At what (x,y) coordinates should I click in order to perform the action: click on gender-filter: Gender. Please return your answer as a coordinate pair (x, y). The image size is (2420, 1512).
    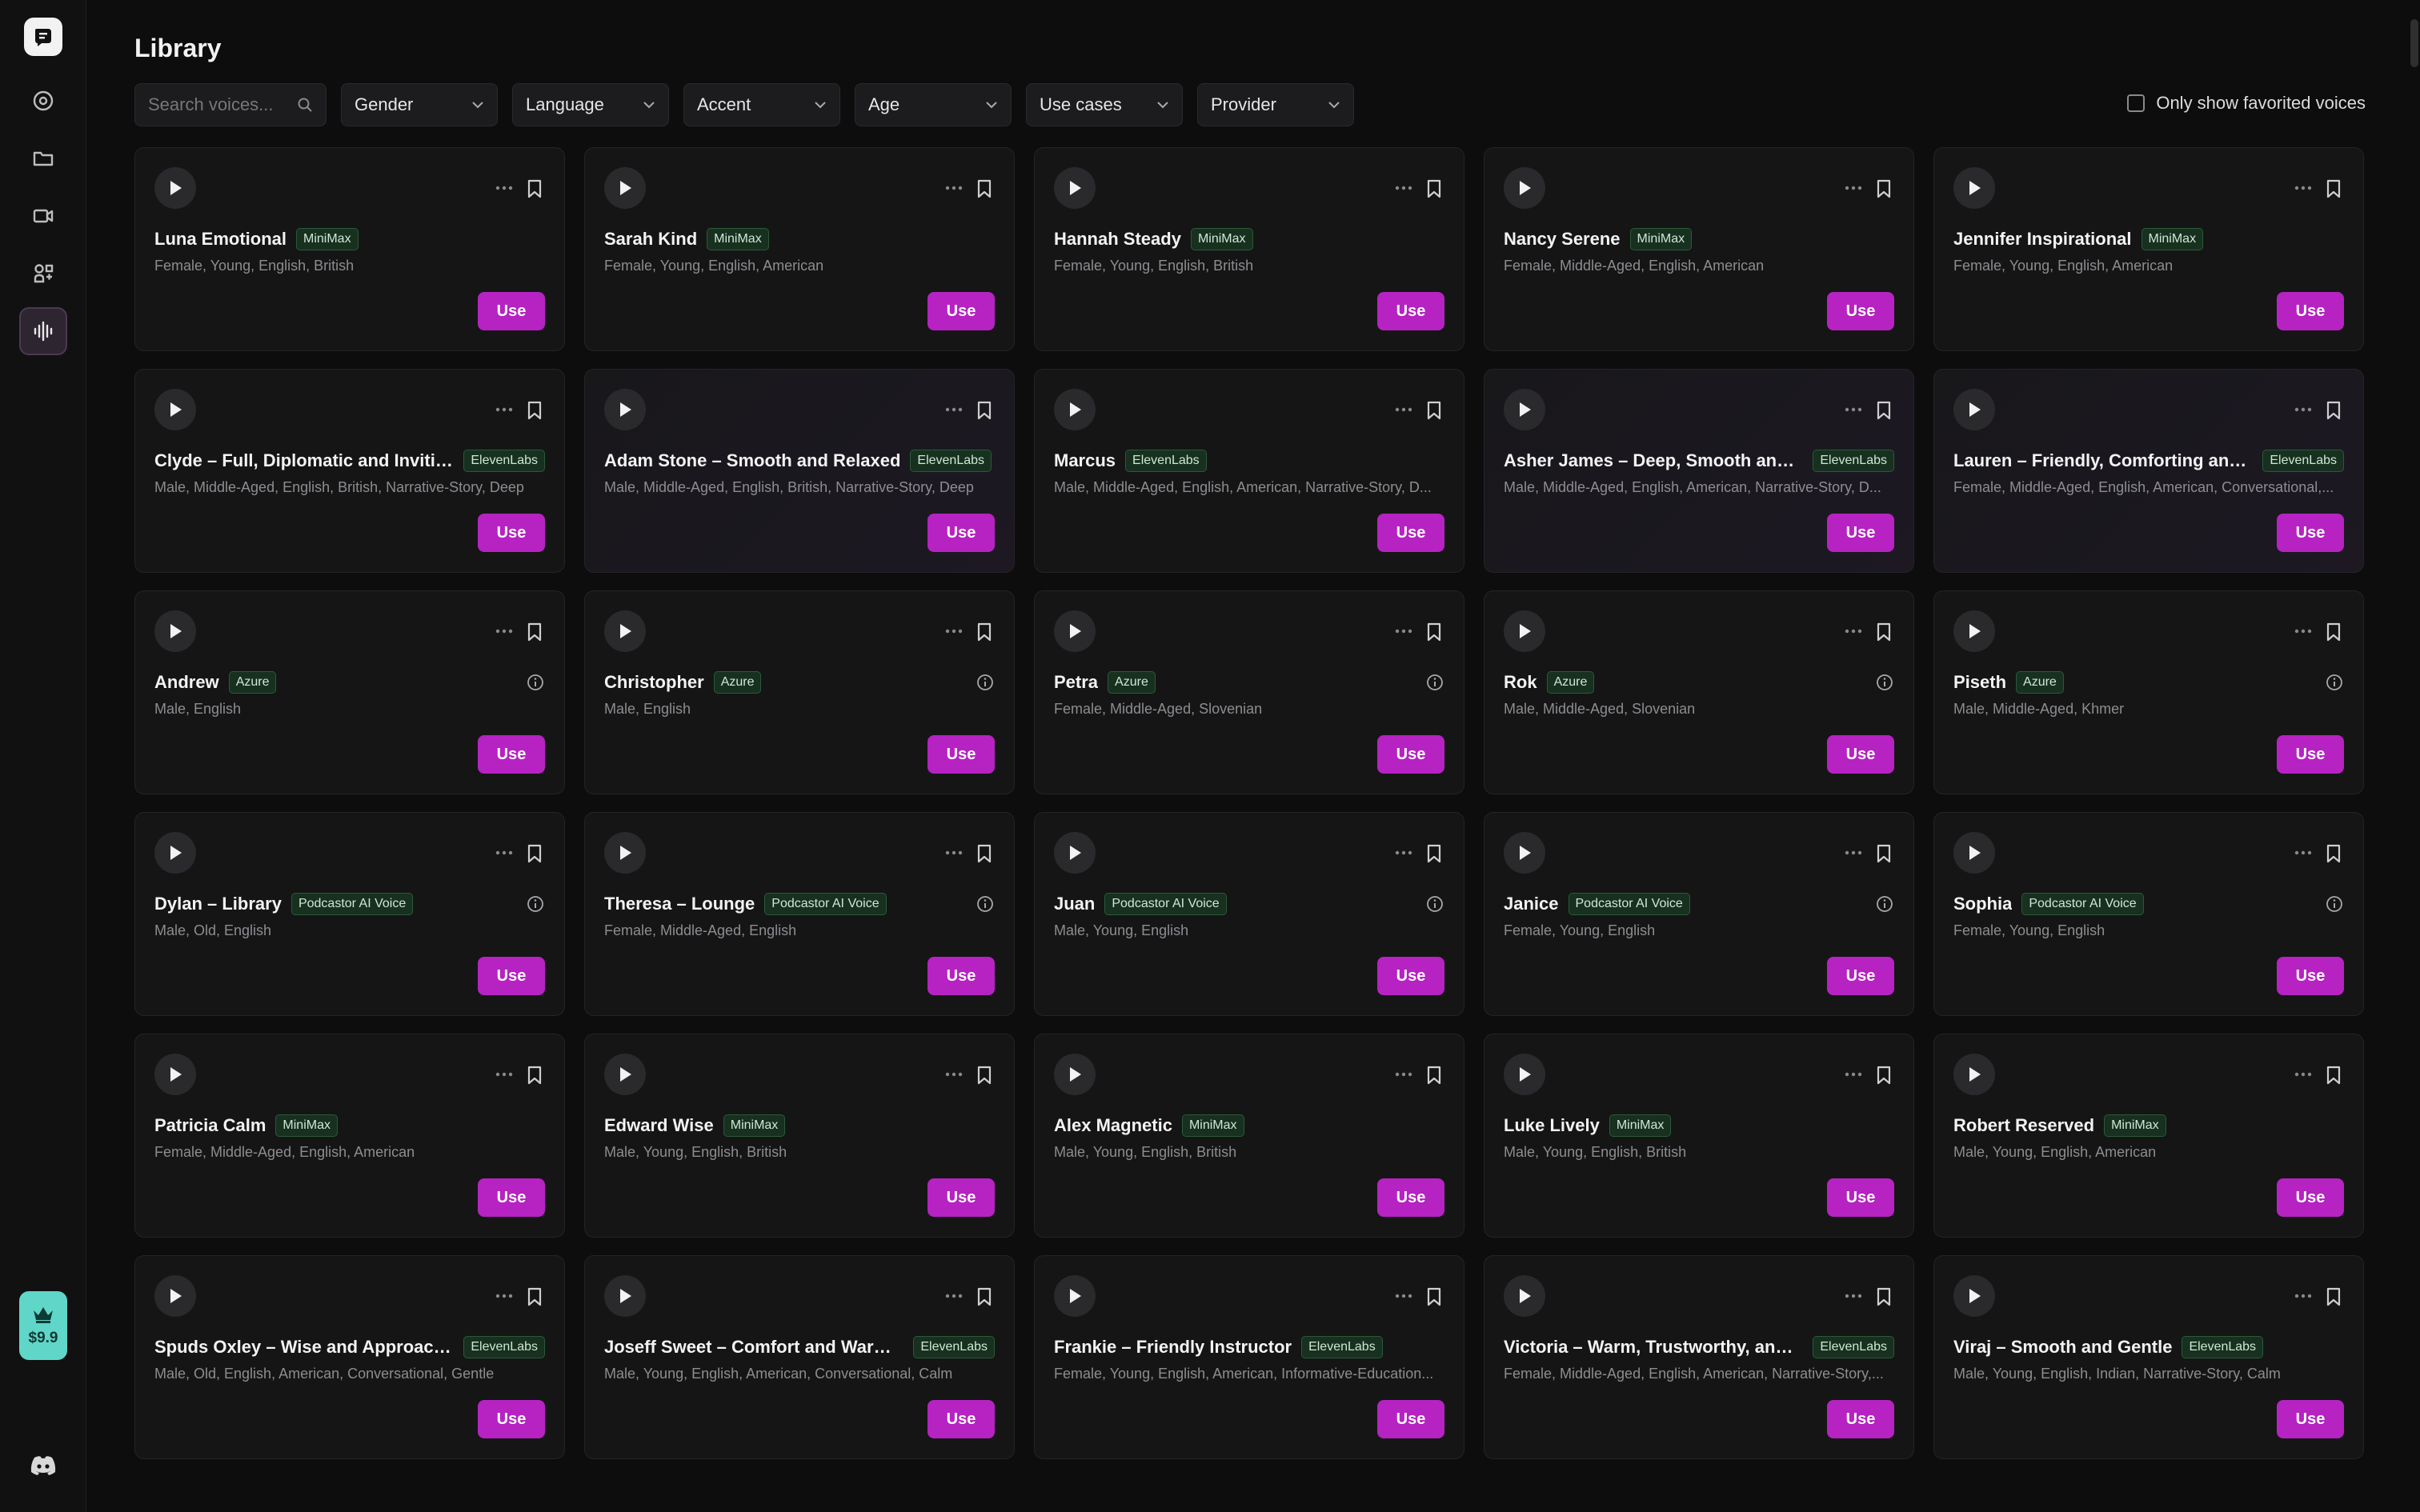
    Looking at the image, I should click on (419, 104).